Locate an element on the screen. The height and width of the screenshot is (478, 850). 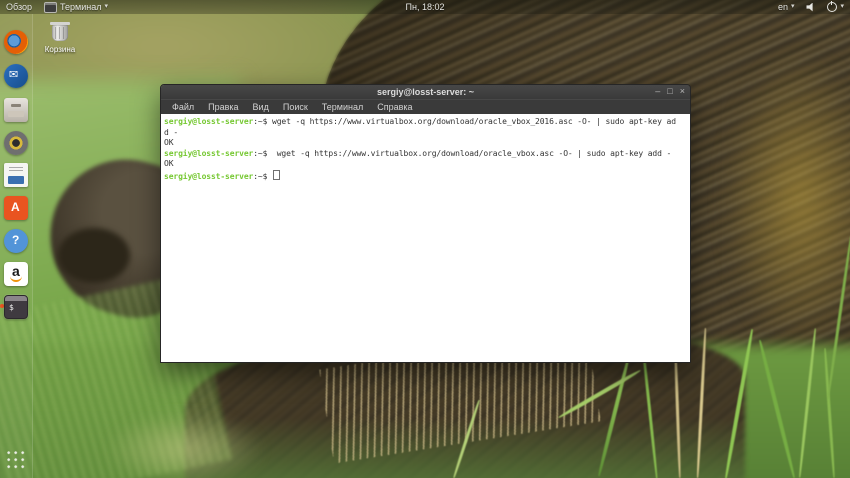
launcher-item-terminal is located at coordinates (14, 307).